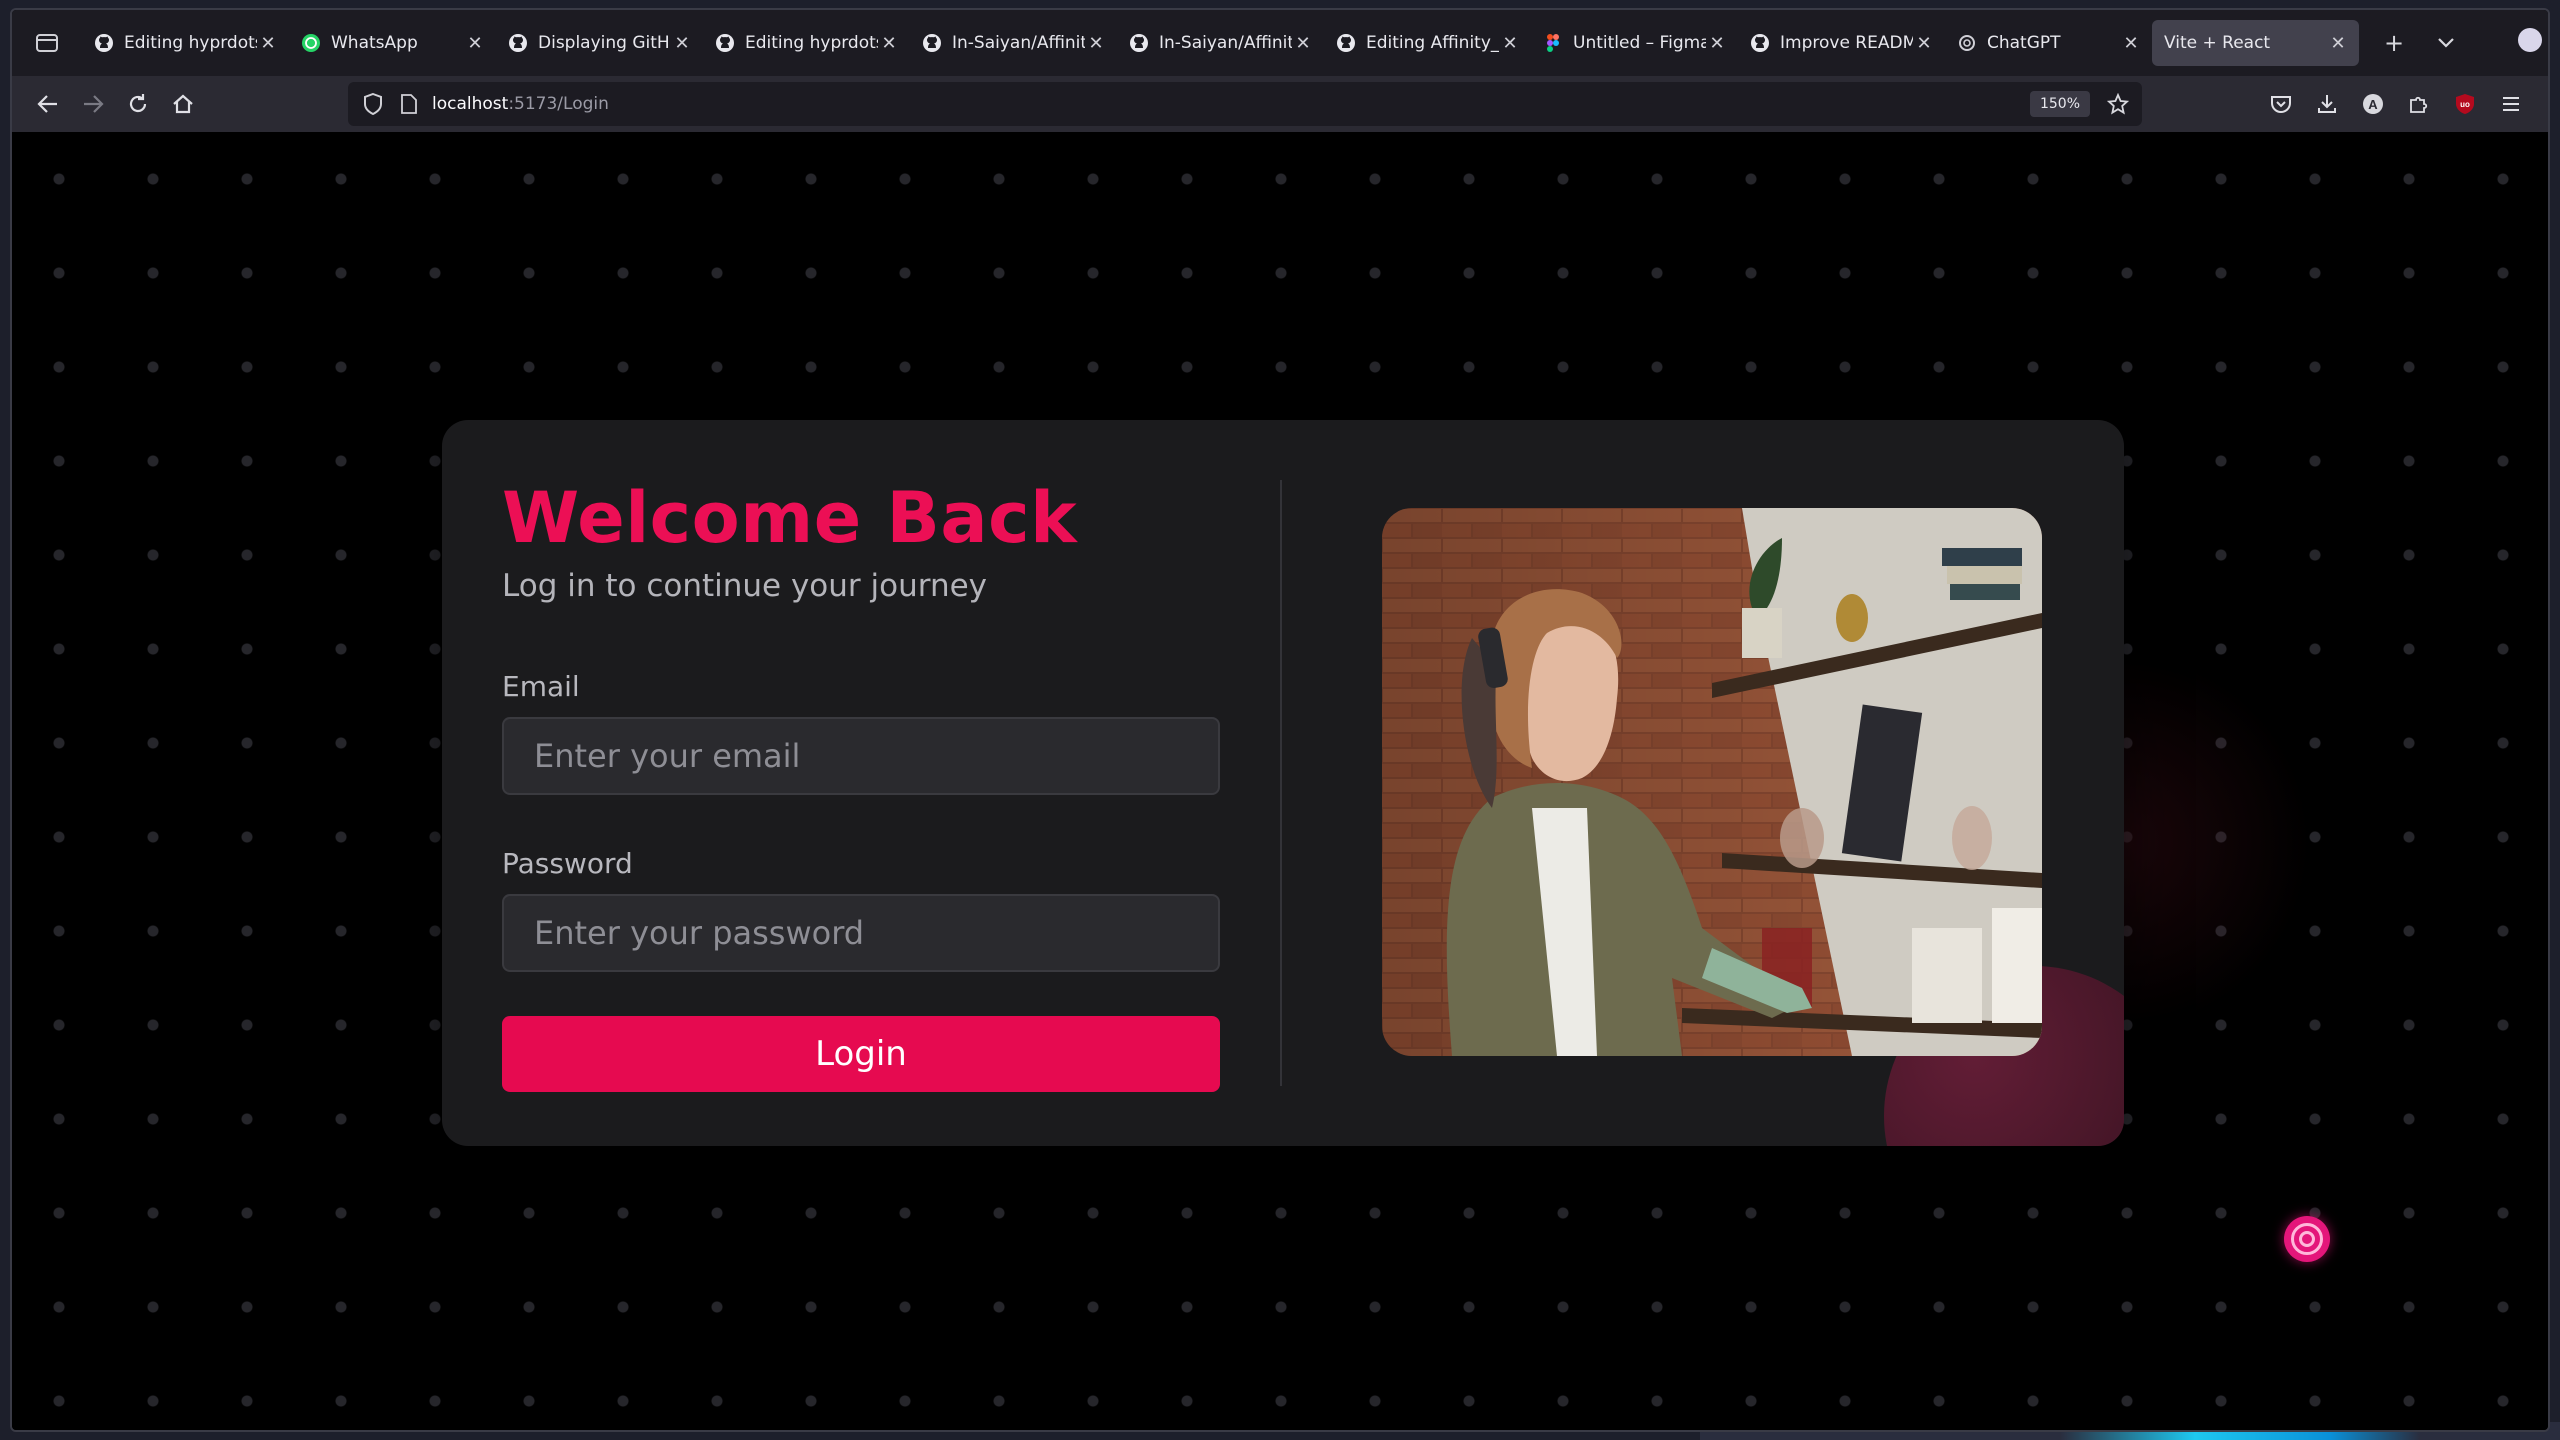 This screenshot has height=1440, width=2560. I want to click on tab-title: Displaying GitHub, so click(604, 43).